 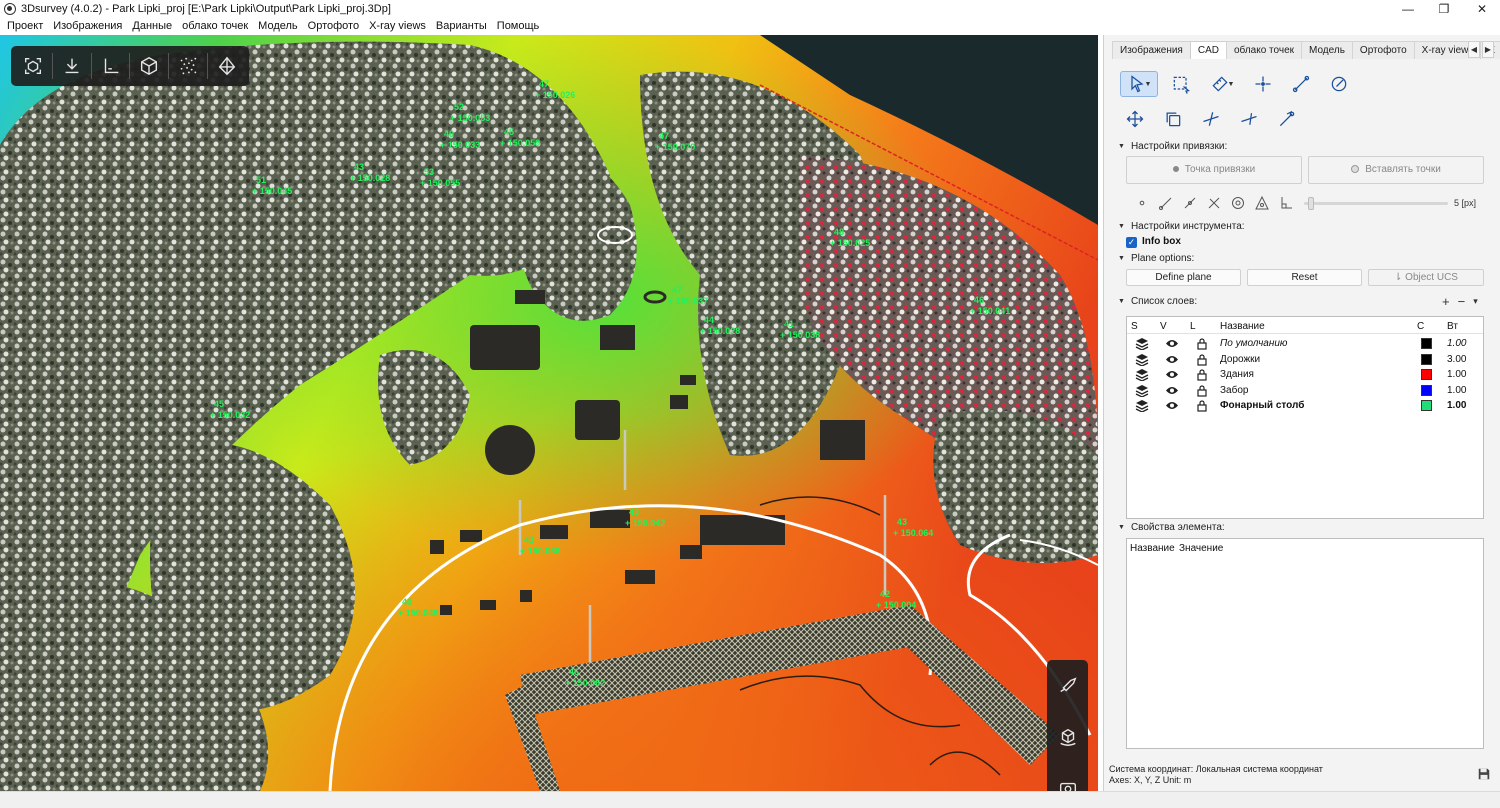 What do you see at coordinates (1474, 49) in the screenshot?
I see `tab-scroll-left-button: ◀` at bounding box center [1474, 49].